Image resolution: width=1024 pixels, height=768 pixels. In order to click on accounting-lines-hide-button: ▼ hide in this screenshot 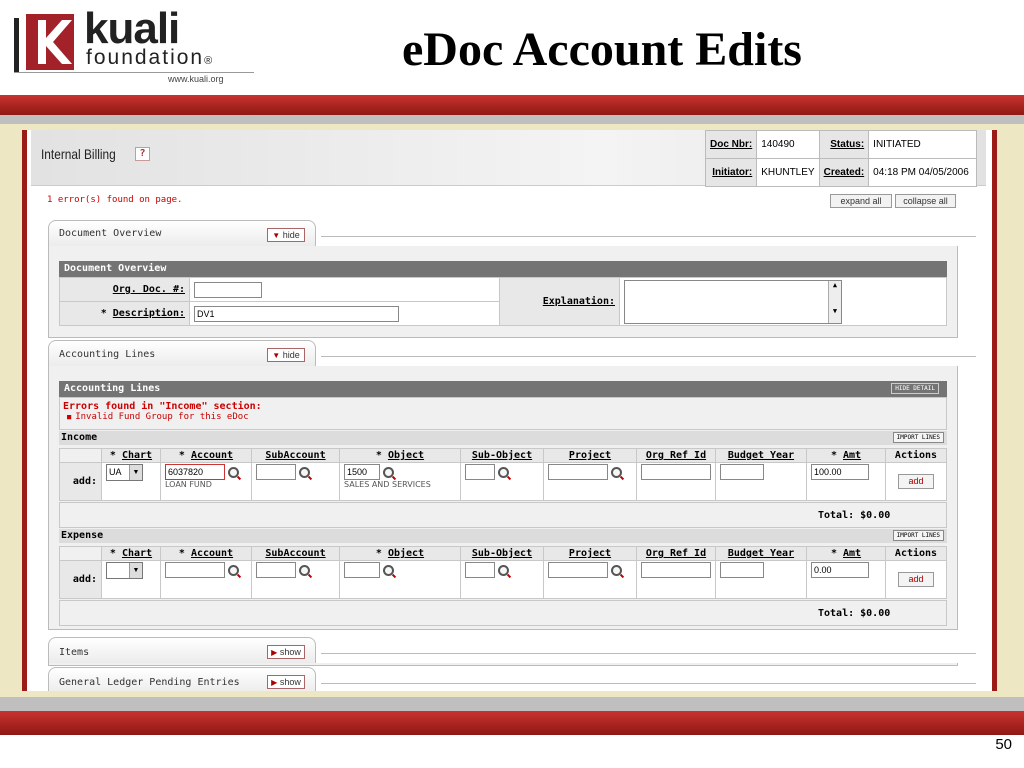, I will do `click(286, 355)`.